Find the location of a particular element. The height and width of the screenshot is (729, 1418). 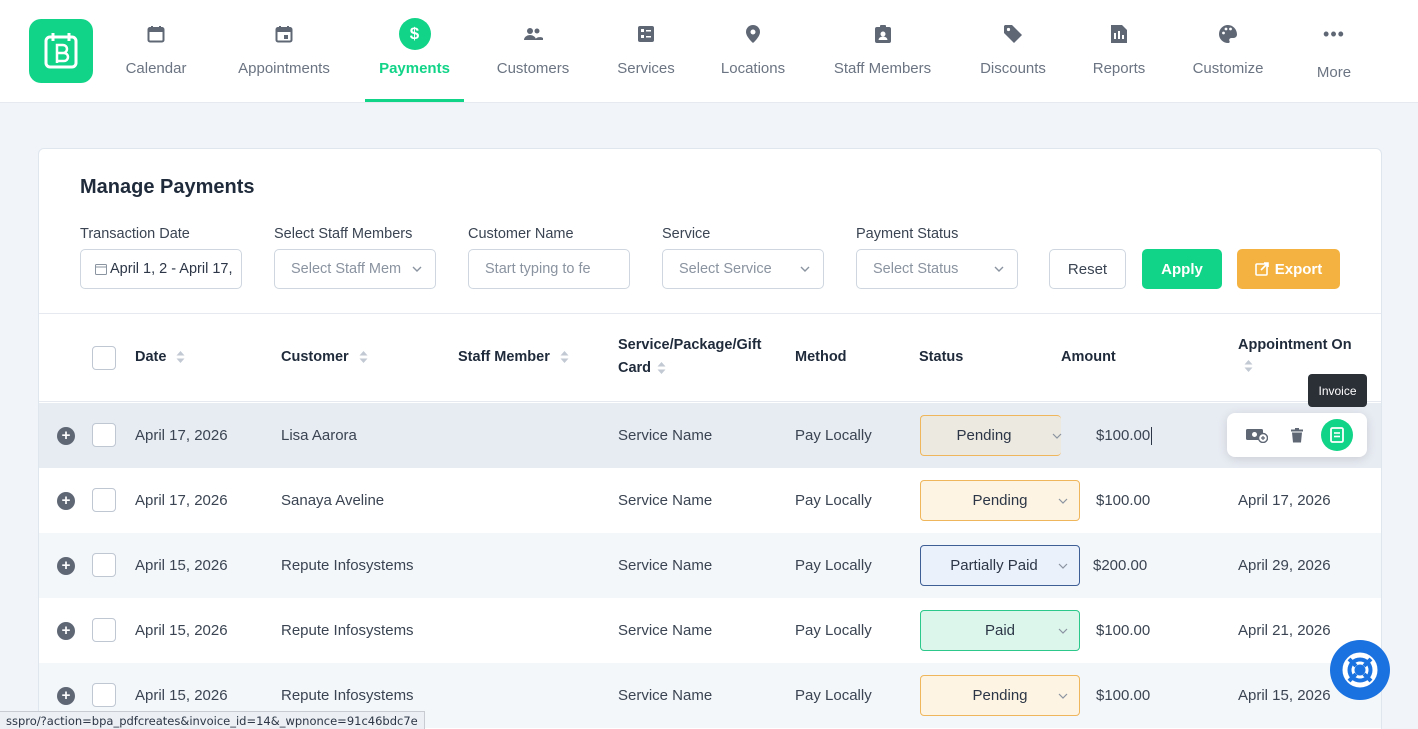

nav-payments: $ Payments is located at coordinates (414, 60).